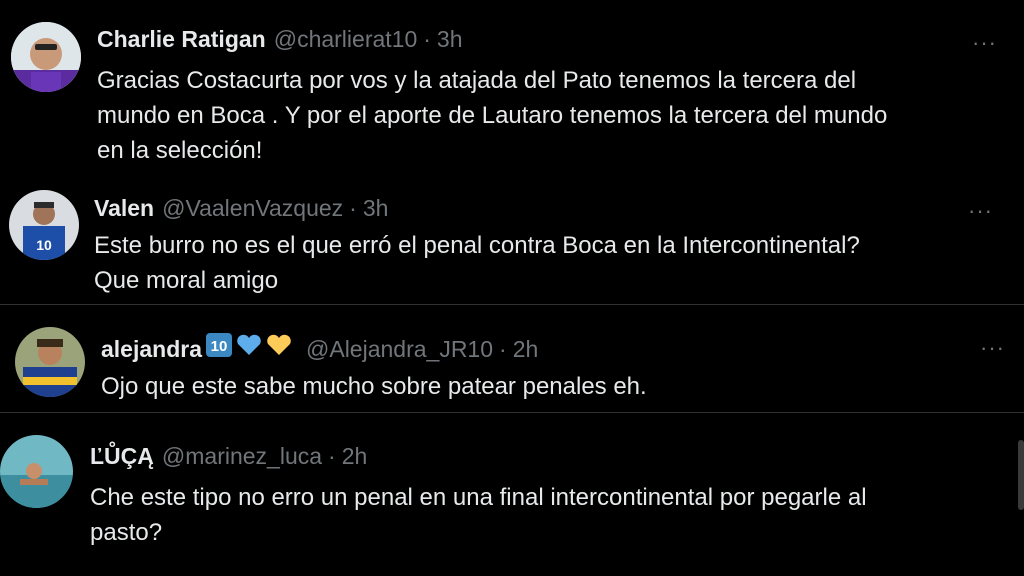 This screenshot has width=1024, height=576. What do you see at coordinates (252, 208) in the screenshot?
I see `author-handle: @VaalenVazquez` at bounding box center [252, 208].